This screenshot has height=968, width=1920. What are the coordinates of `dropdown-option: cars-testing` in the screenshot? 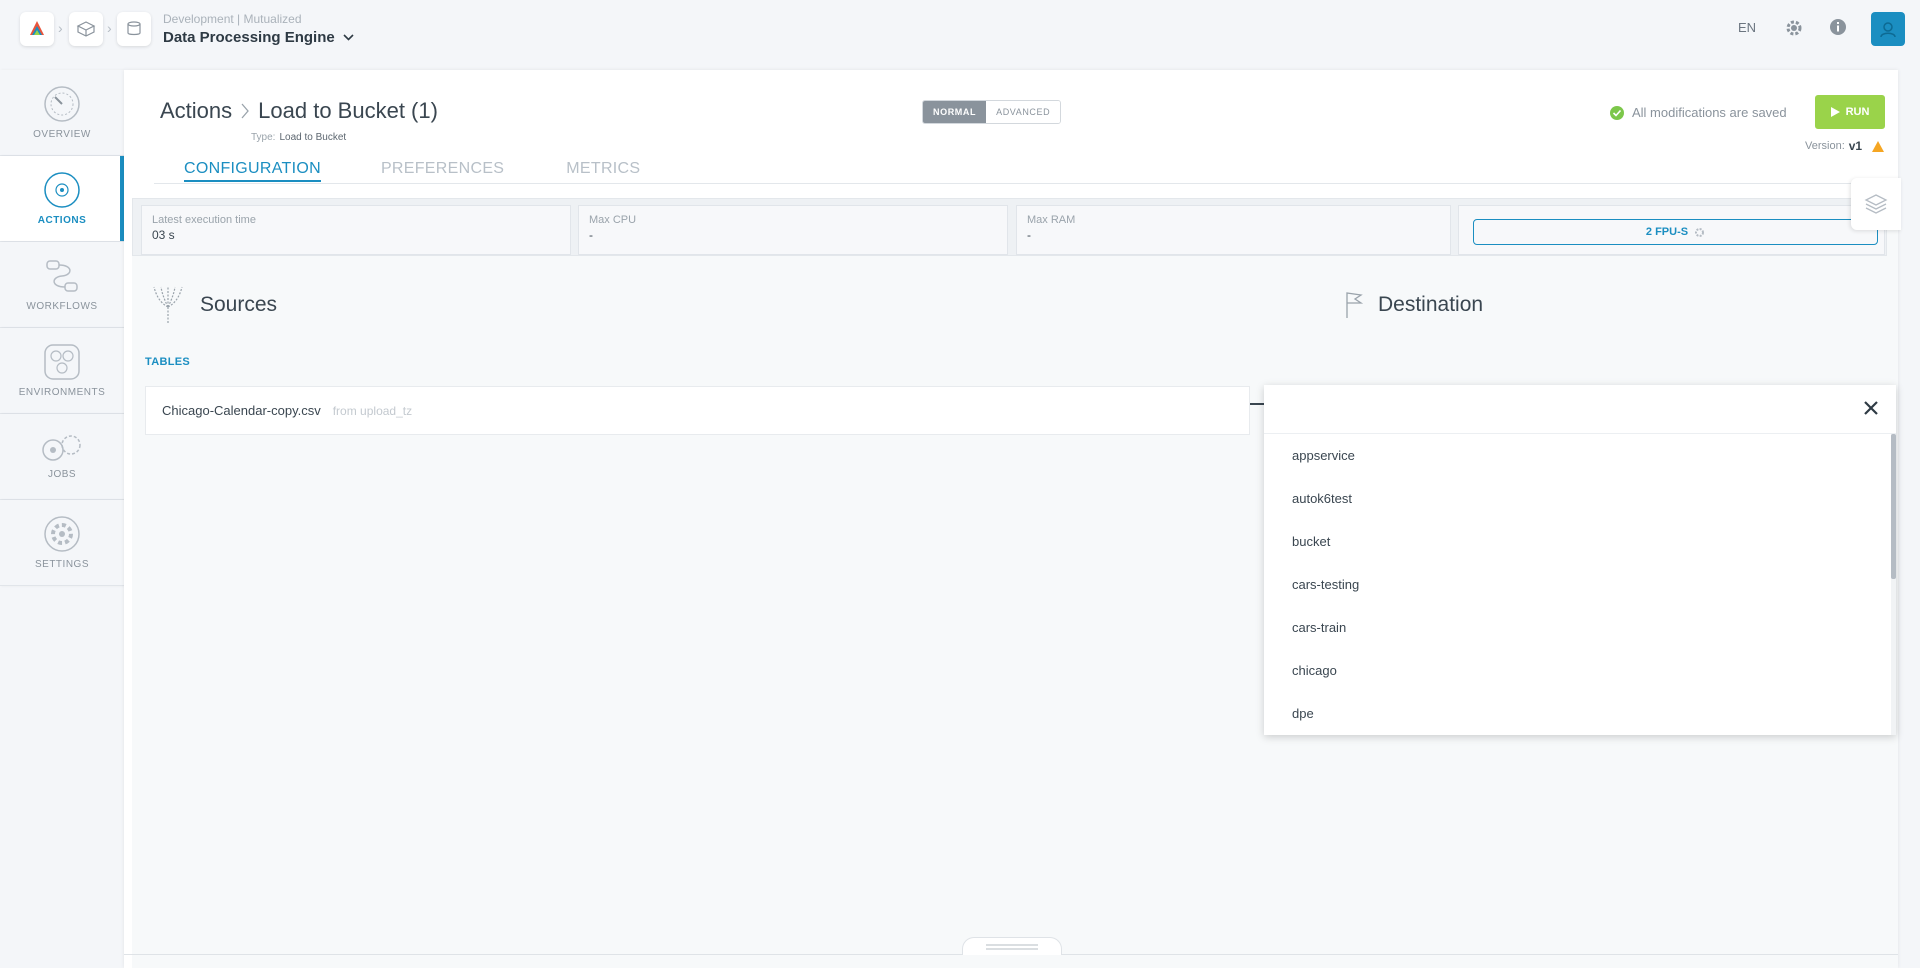 It's located at (1574, 584).